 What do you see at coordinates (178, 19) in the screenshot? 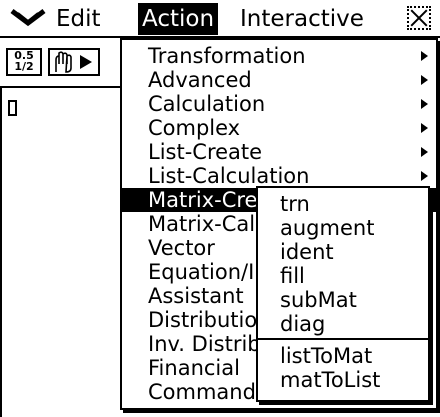
I see `menu-action: Action` at bounding box center [178, 19].